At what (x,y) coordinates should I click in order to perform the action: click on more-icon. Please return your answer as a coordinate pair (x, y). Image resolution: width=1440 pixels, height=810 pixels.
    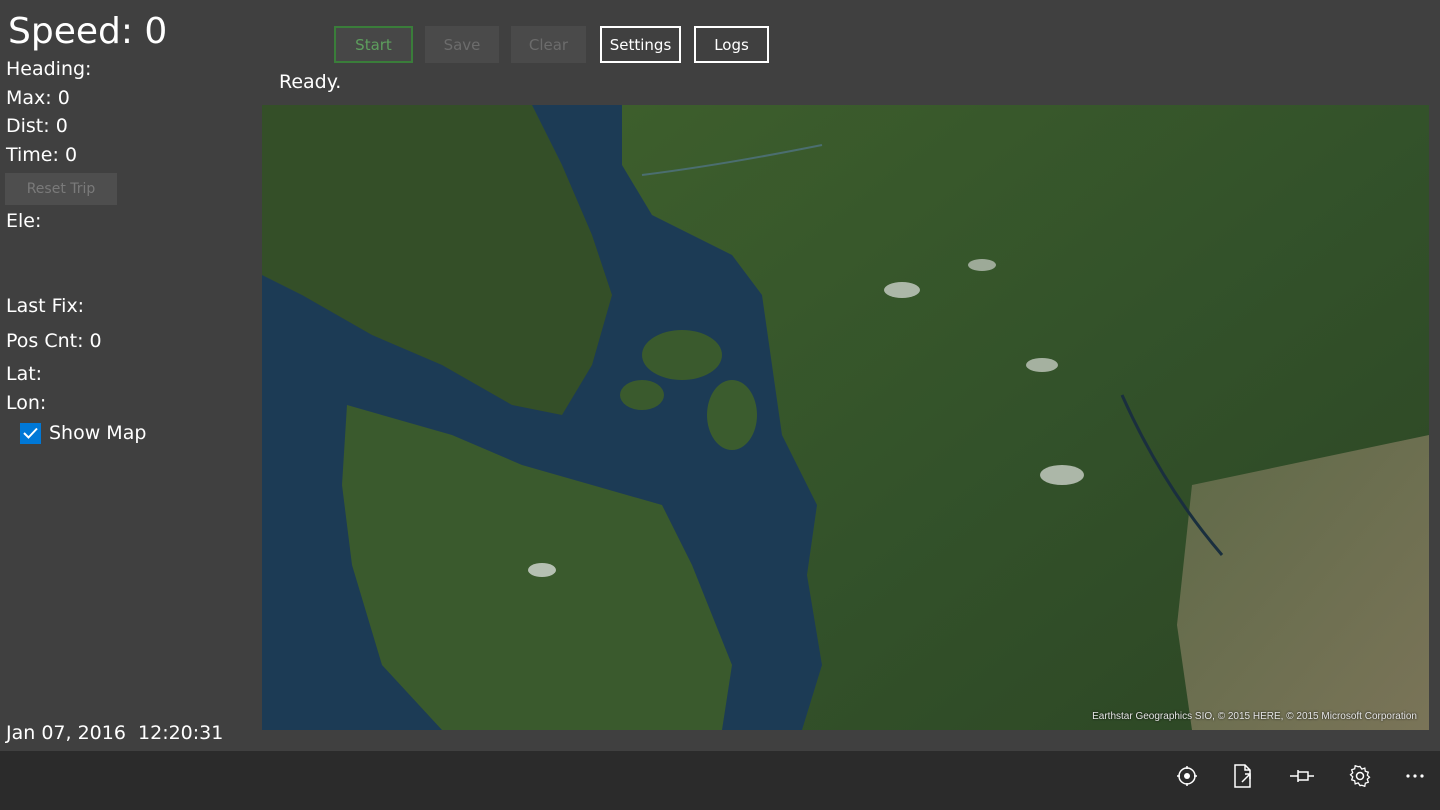
    Looking at the image, I should click on (1413, 776).